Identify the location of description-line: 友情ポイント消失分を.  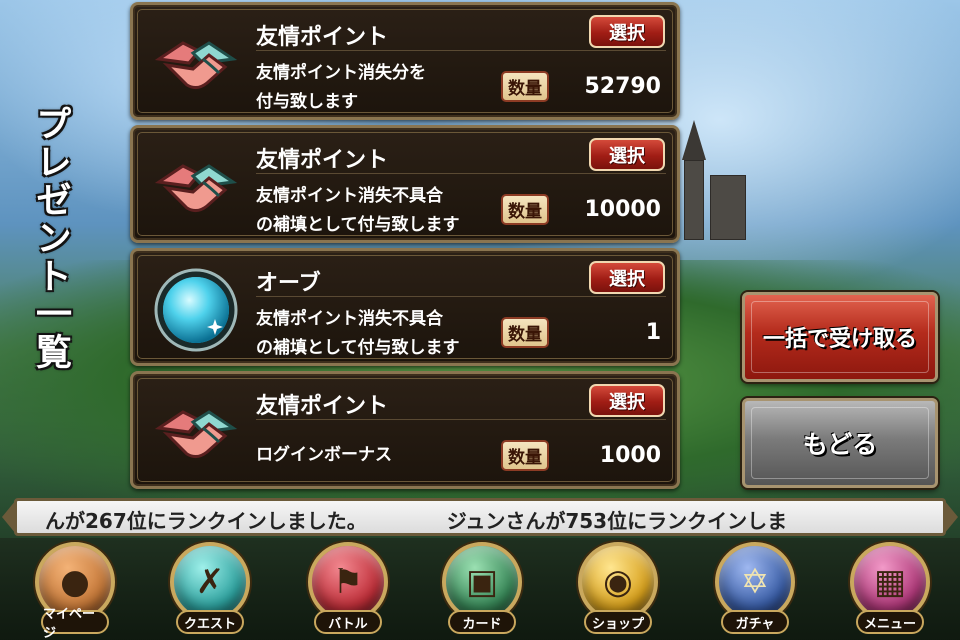
(341, 73).